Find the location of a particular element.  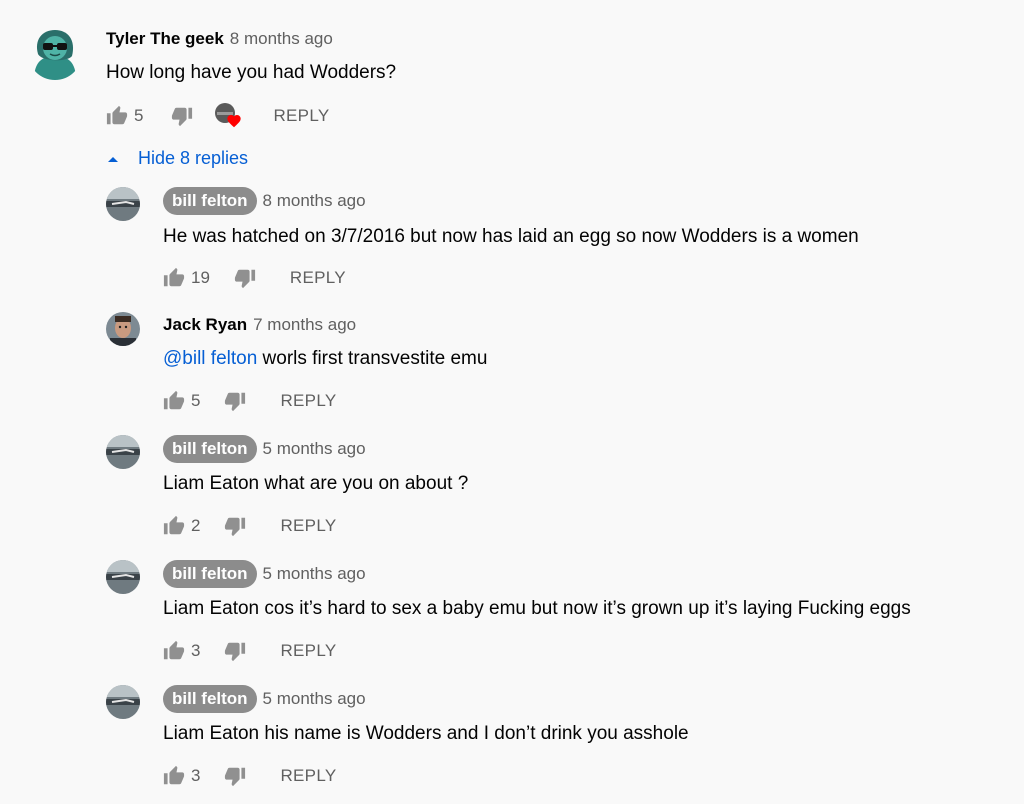

comment-body: worls first transvestite emu is located at coordinates (372, 358).